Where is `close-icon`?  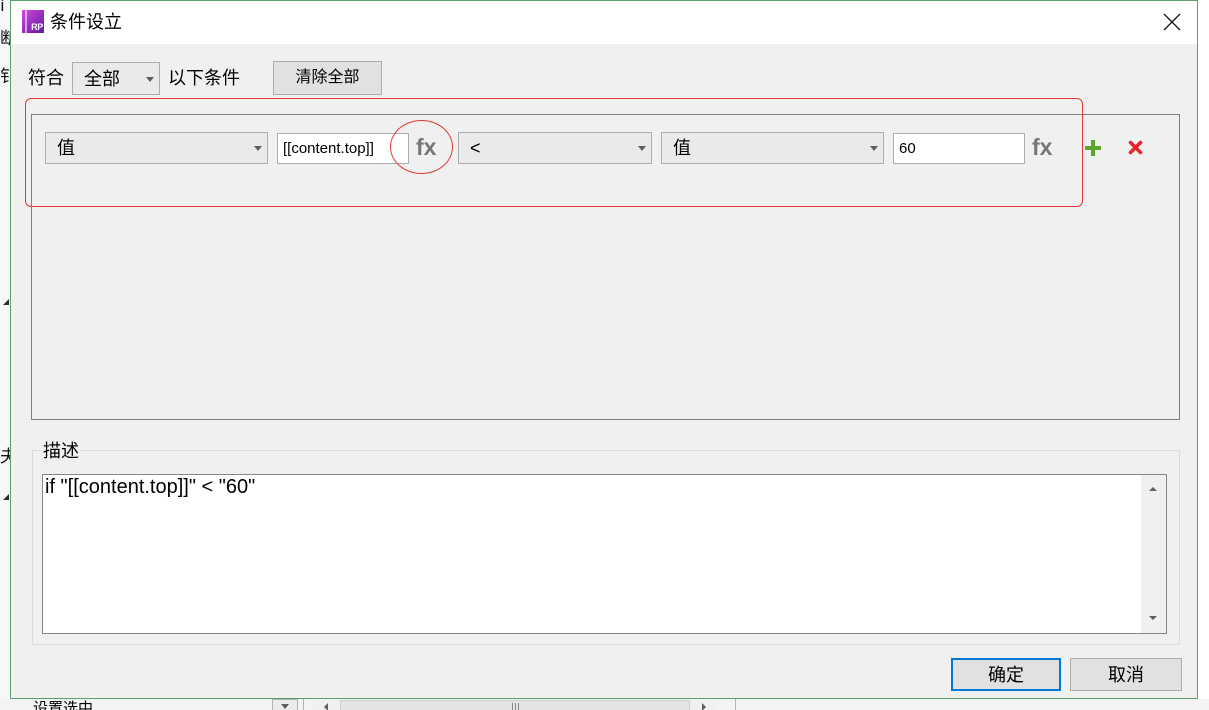 close-icon is located at coordinates (1172, 22).